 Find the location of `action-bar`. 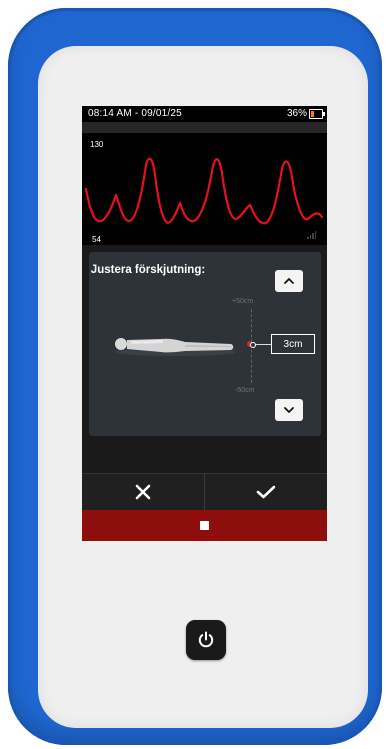

action-bar is located at coordinates (204, 492).